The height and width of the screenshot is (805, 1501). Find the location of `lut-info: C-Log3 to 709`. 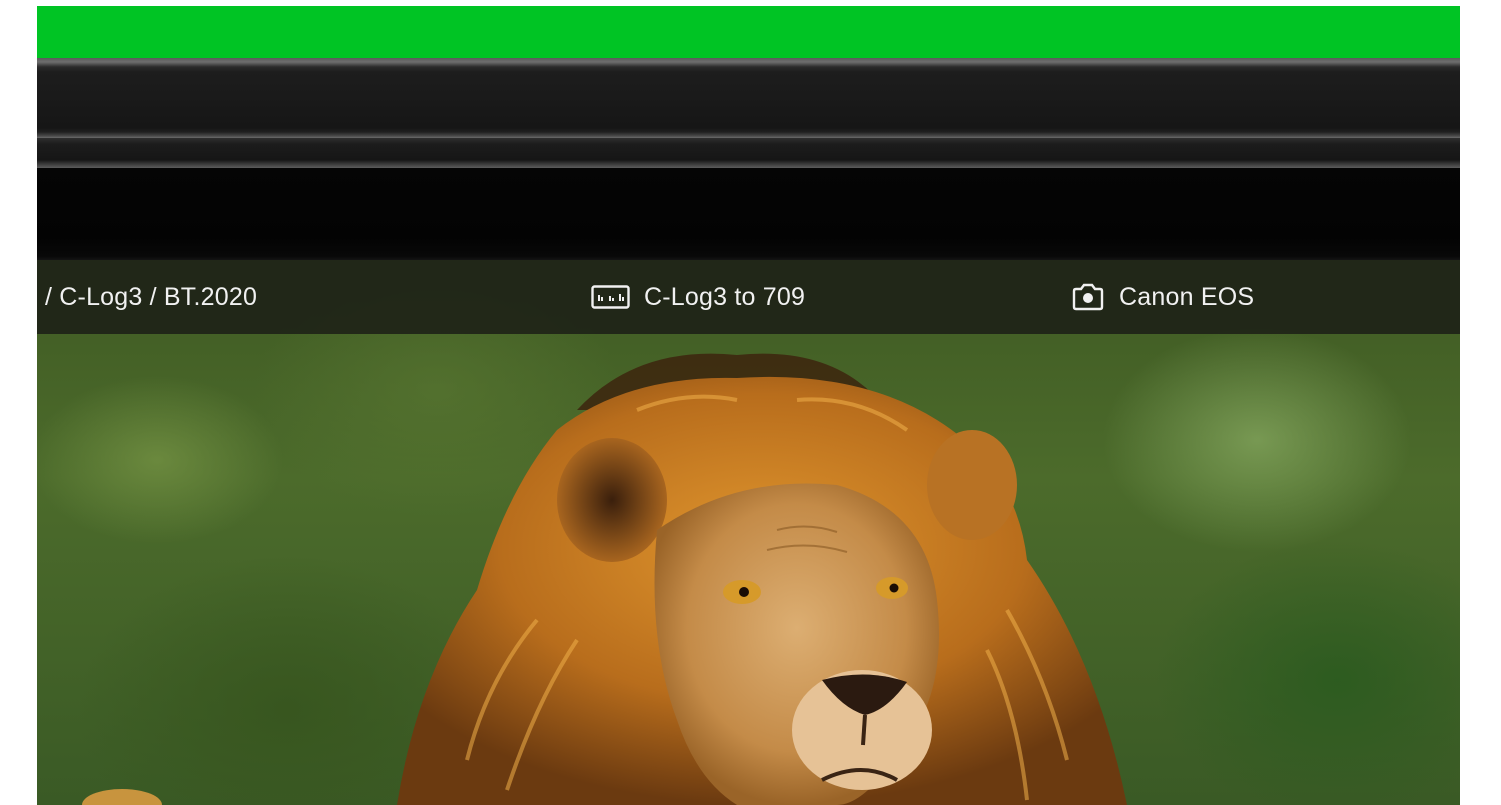

lut-info: C-Log3 to 709 is located at coordinates (698, 297).